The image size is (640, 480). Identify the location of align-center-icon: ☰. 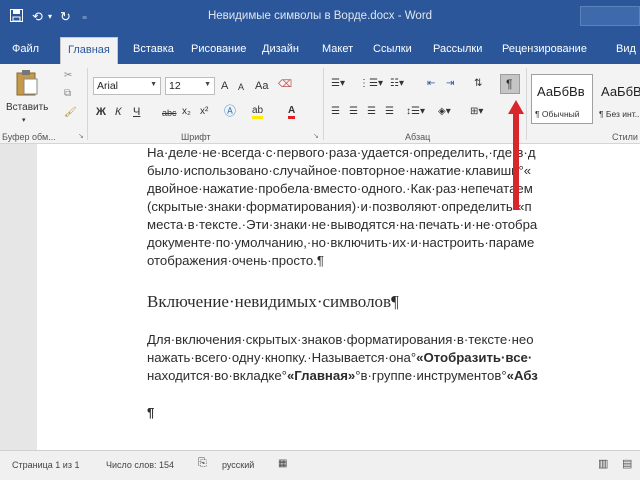
(353, 112).